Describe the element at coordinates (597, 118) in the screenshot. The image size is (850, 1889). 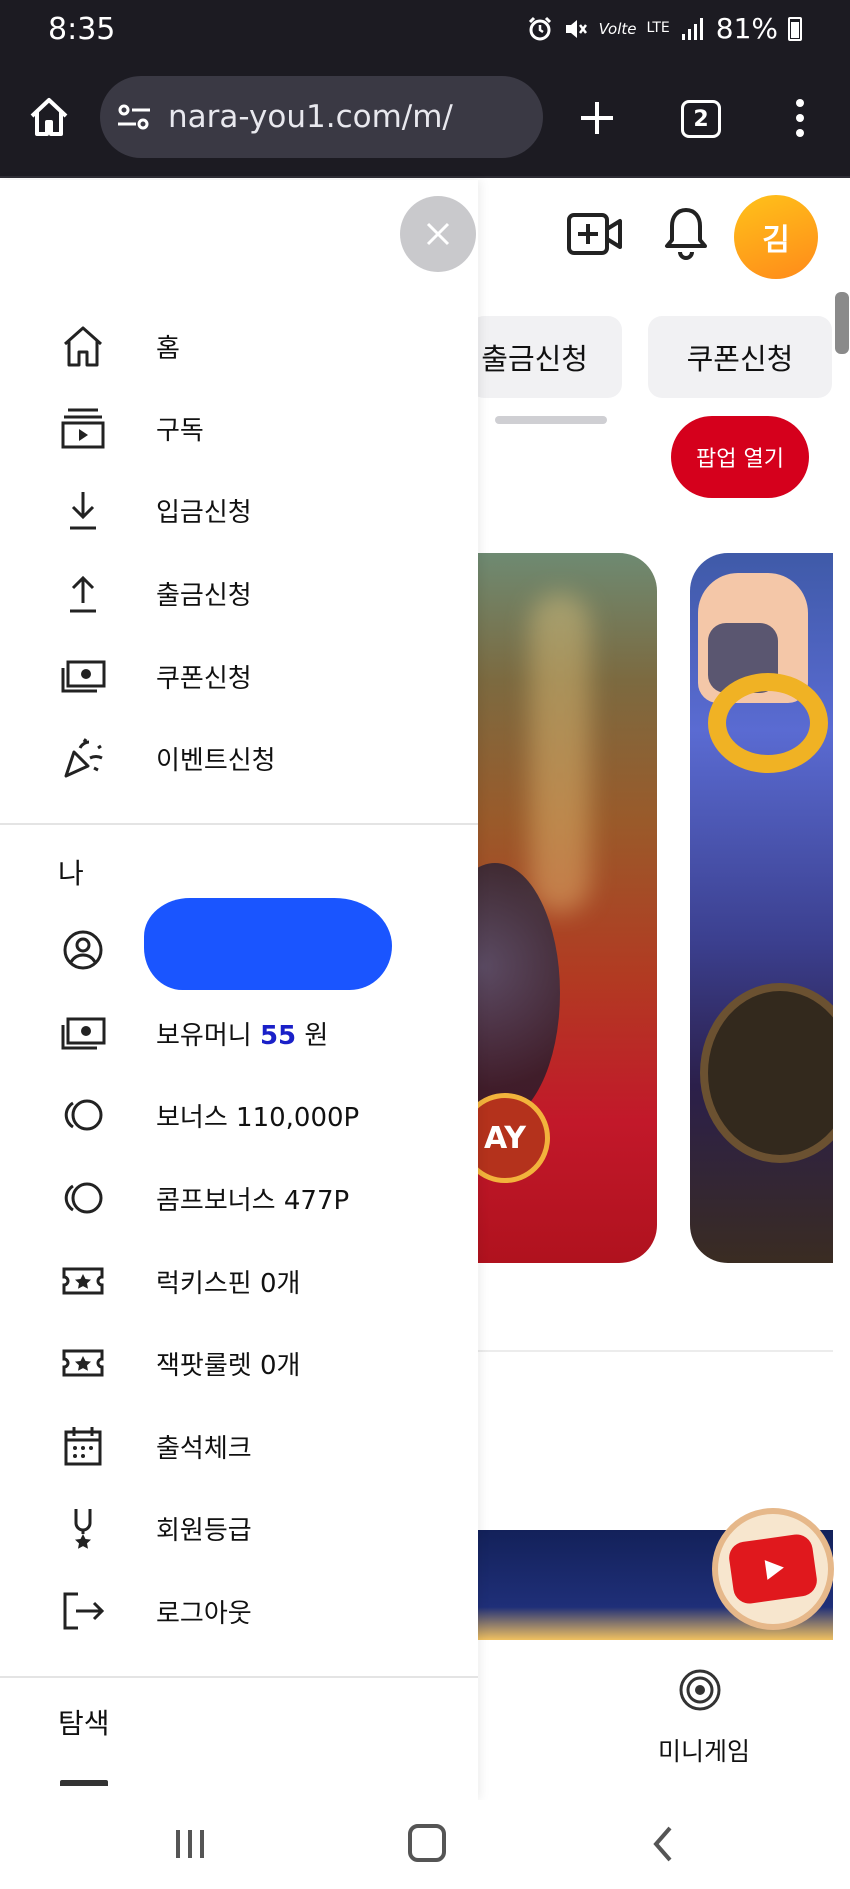
I see `new-tab-icon` at that location.